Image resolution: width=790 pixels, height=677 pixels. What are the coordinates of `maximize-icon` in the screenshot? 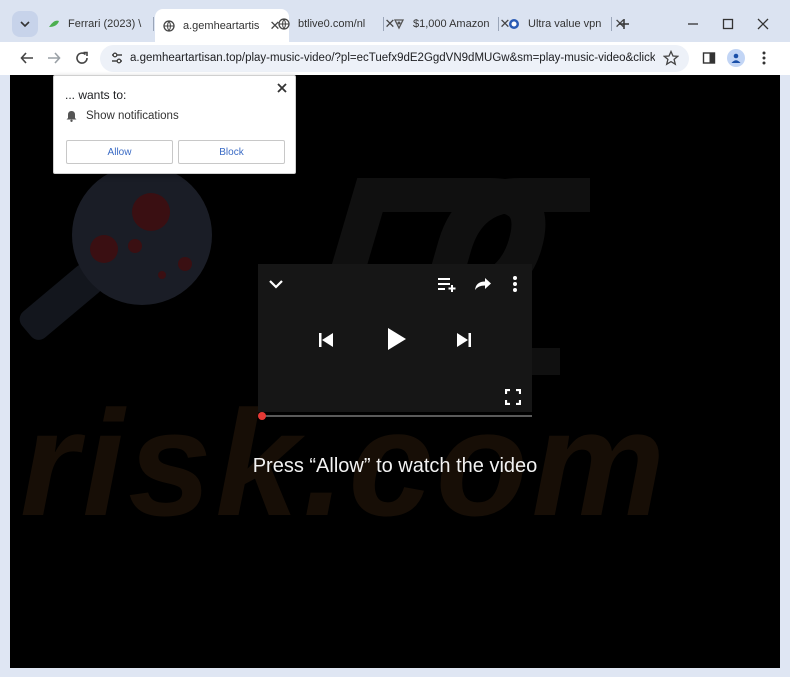 It's located at (728, 24).